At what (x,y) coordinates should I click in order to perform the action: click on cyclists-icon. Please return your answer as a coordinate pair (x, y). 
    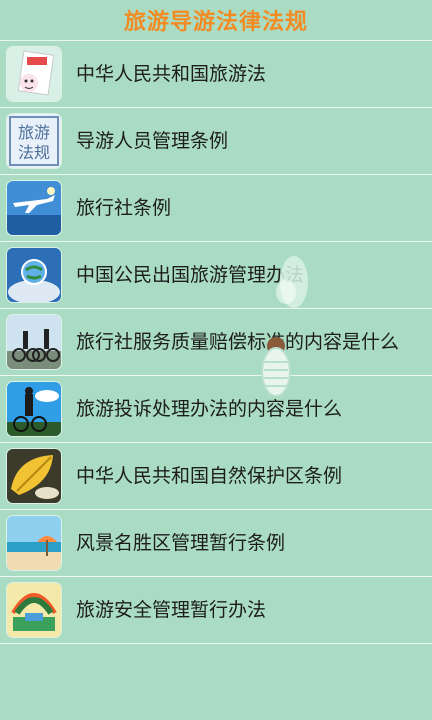
    Looking at the image, I should click on (34, 342).